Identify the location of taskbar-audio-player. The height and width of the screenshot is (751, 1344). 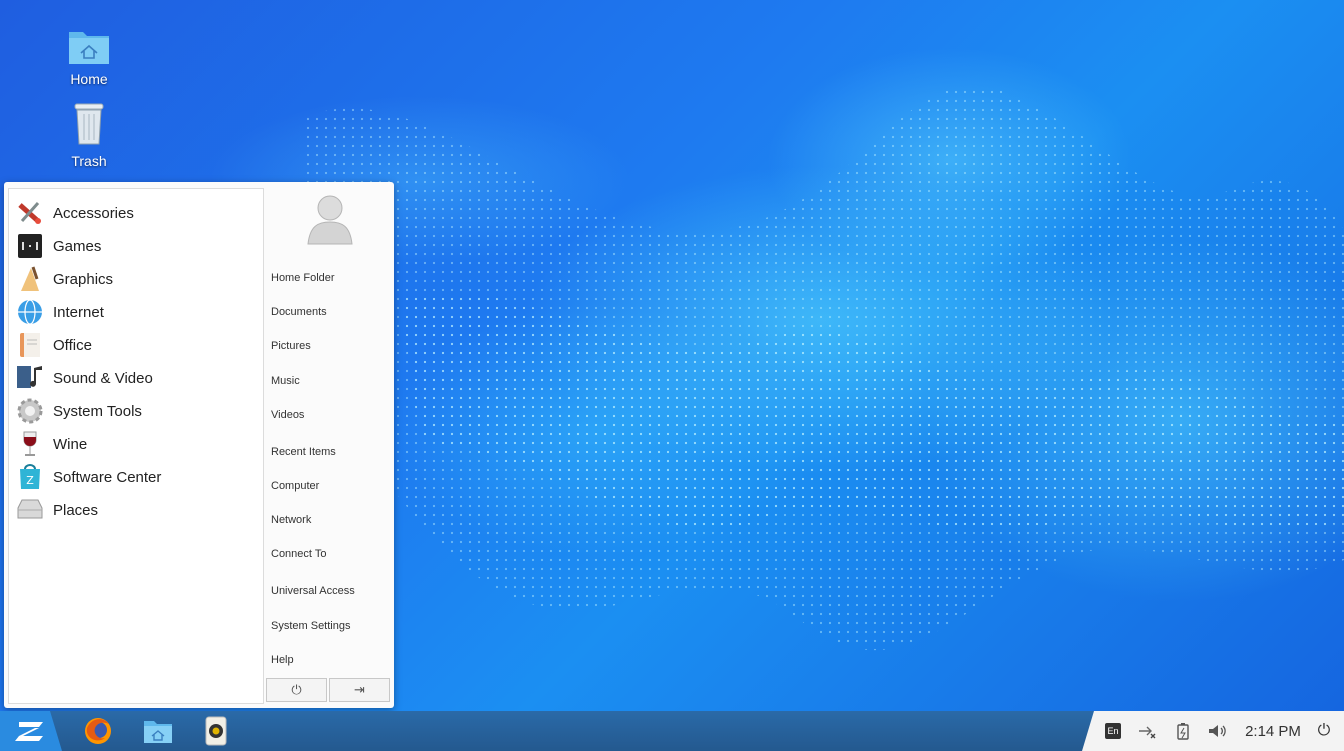
(216, 731).